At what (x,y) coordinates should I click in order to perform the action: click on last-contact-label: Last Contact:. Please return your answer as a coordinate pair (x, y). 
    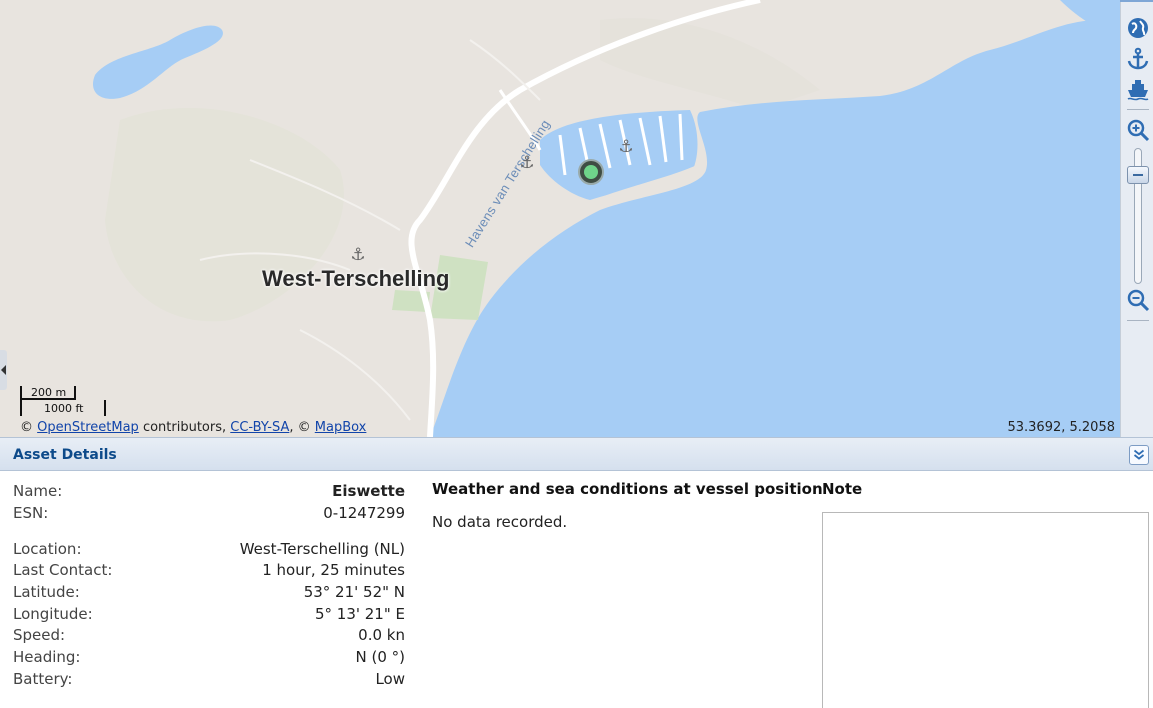
    Looking at the image, I should click on (63, 570).